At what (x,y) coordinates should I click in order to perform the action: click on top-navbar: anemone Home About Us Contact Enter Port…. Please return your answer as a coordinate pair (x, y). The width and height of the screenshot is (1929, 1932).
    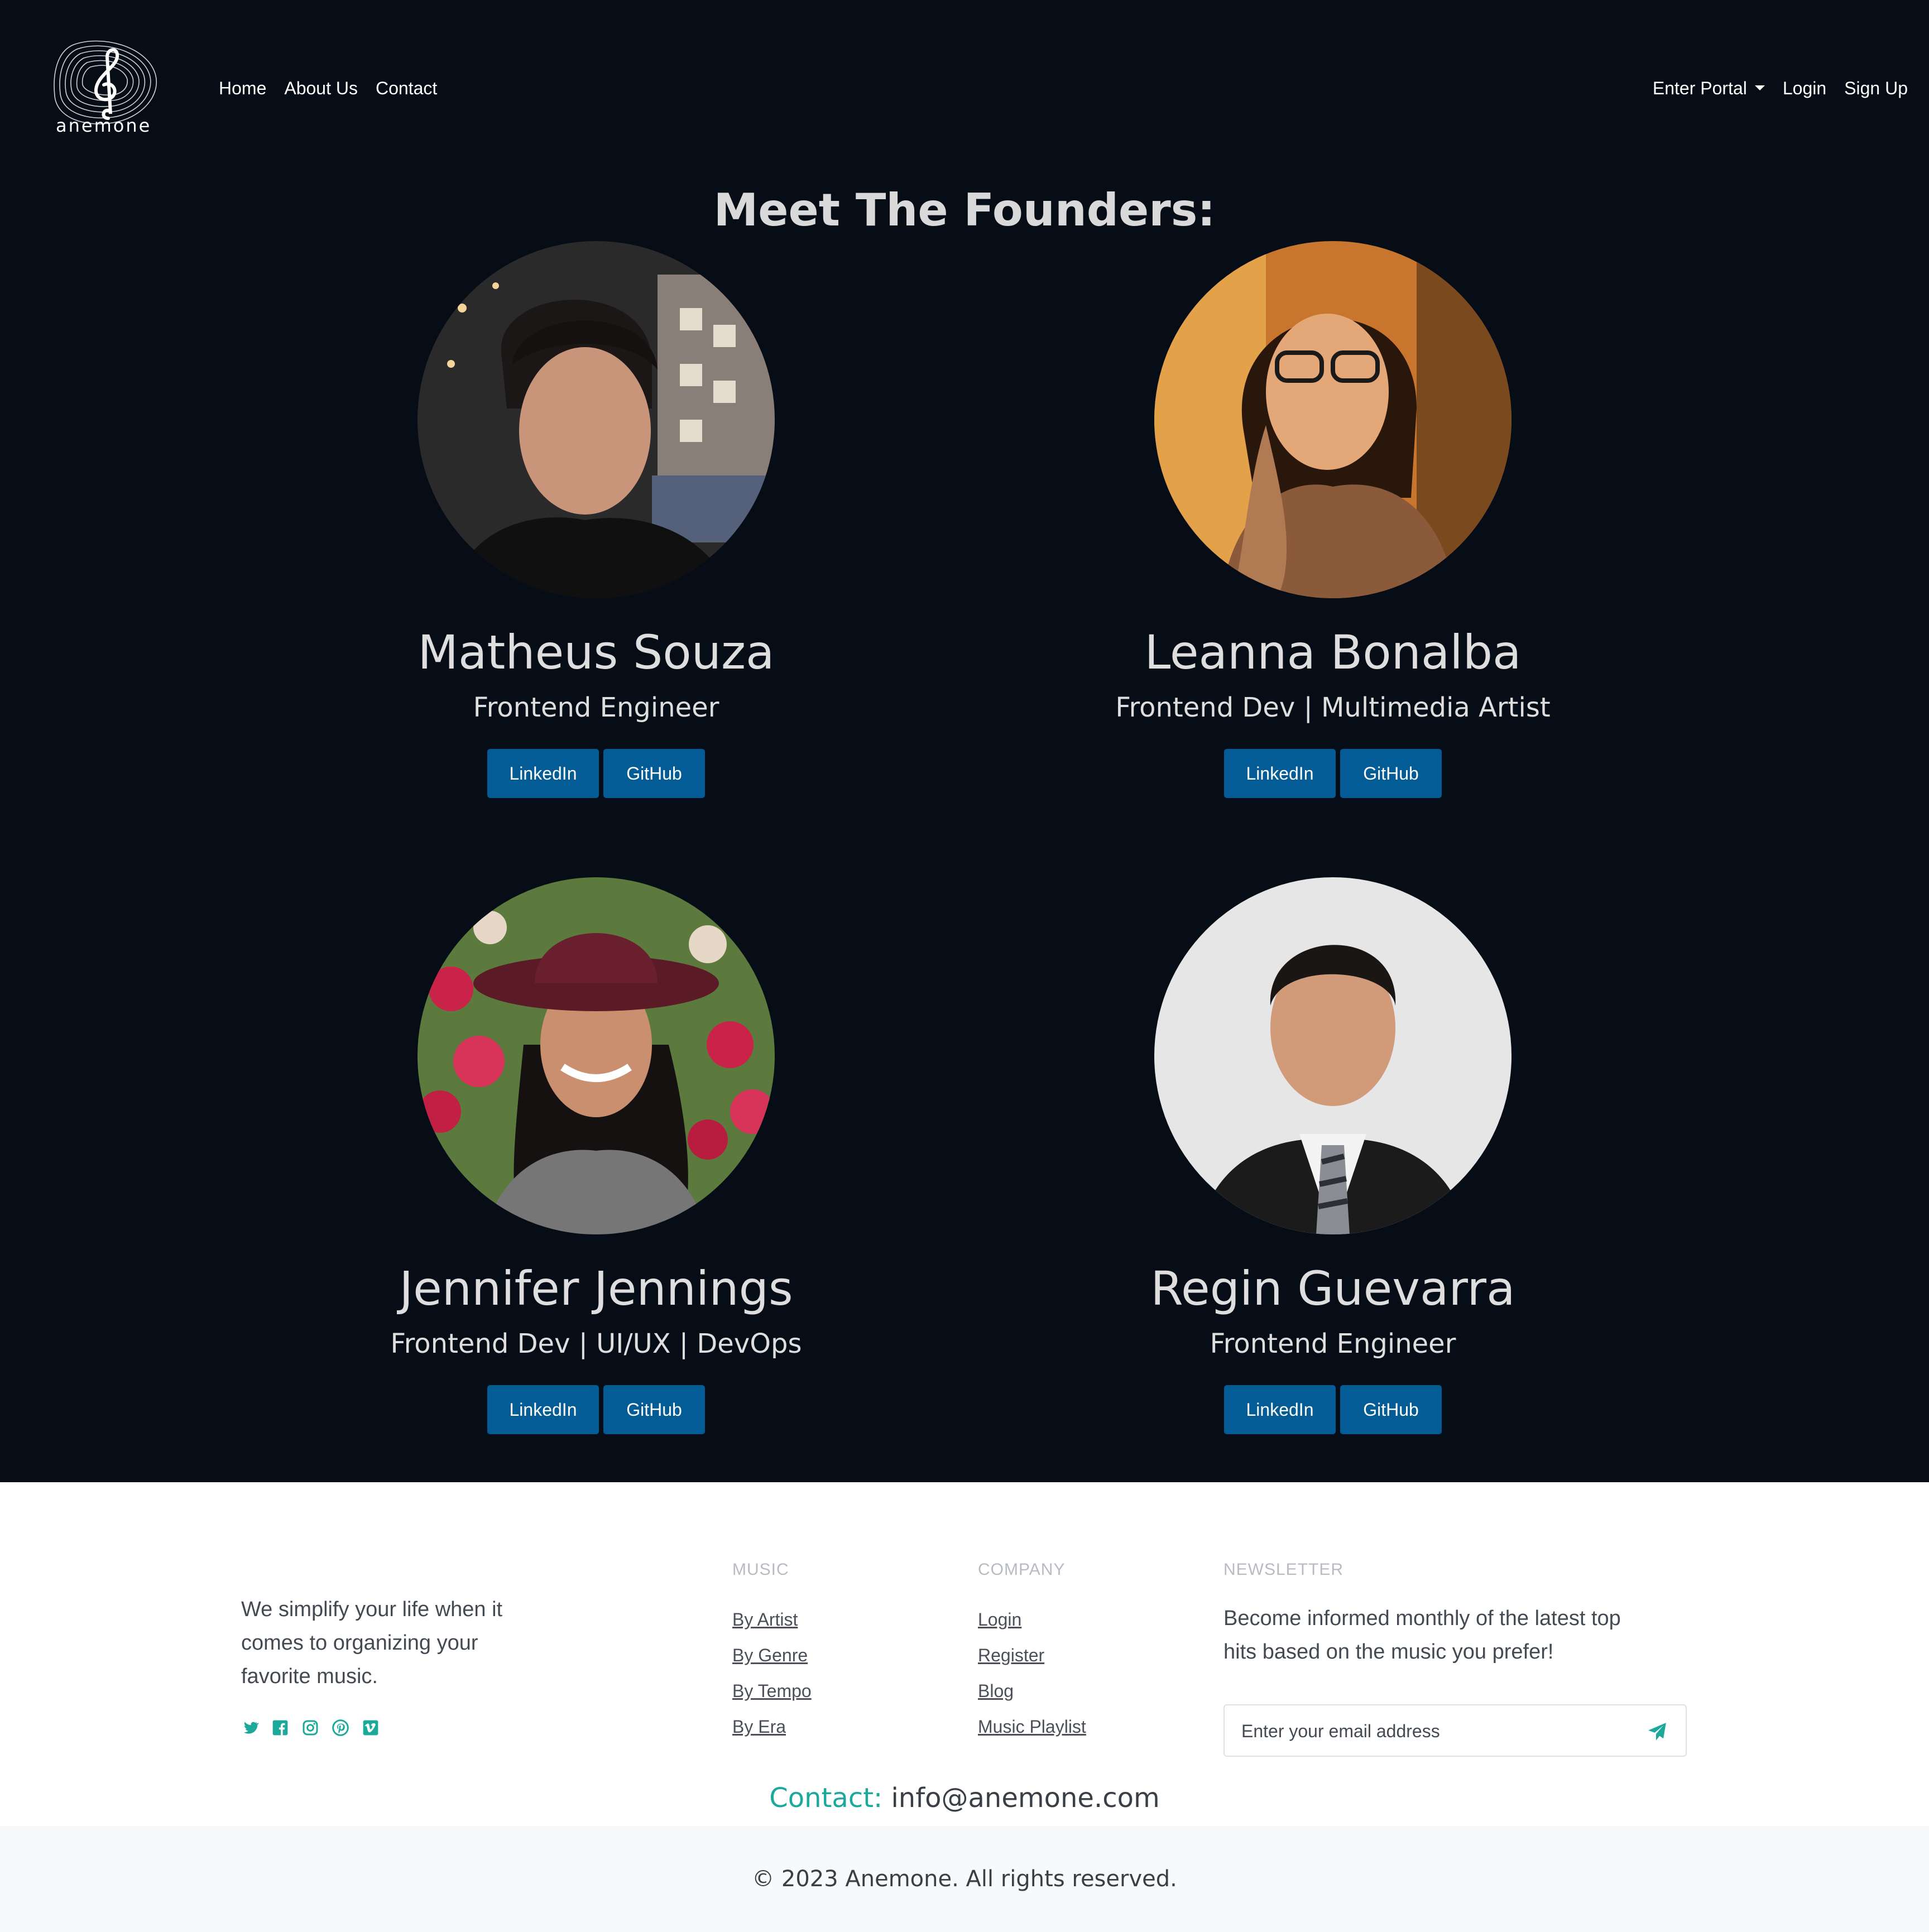
    Looking at the image, I should click on (964, 92).